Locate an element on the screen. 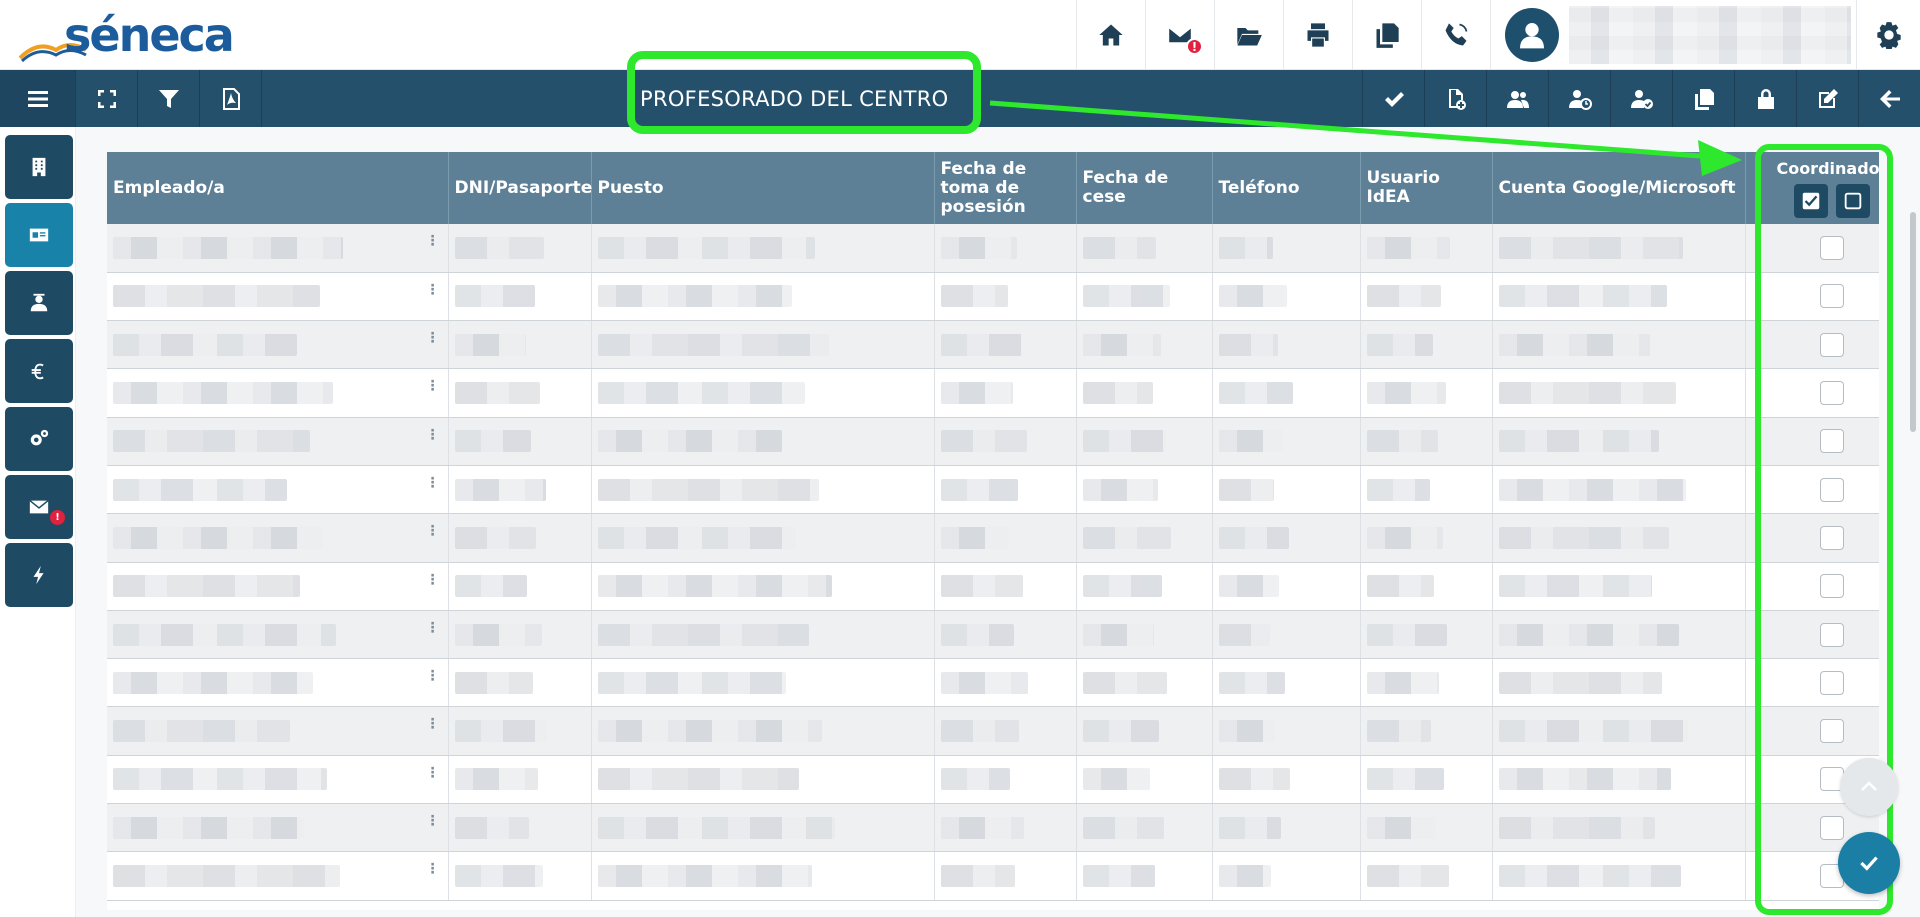 The width and height of the screenshot is (1920, 917). sidebar-item-personal is located at coordinates (39, 235).